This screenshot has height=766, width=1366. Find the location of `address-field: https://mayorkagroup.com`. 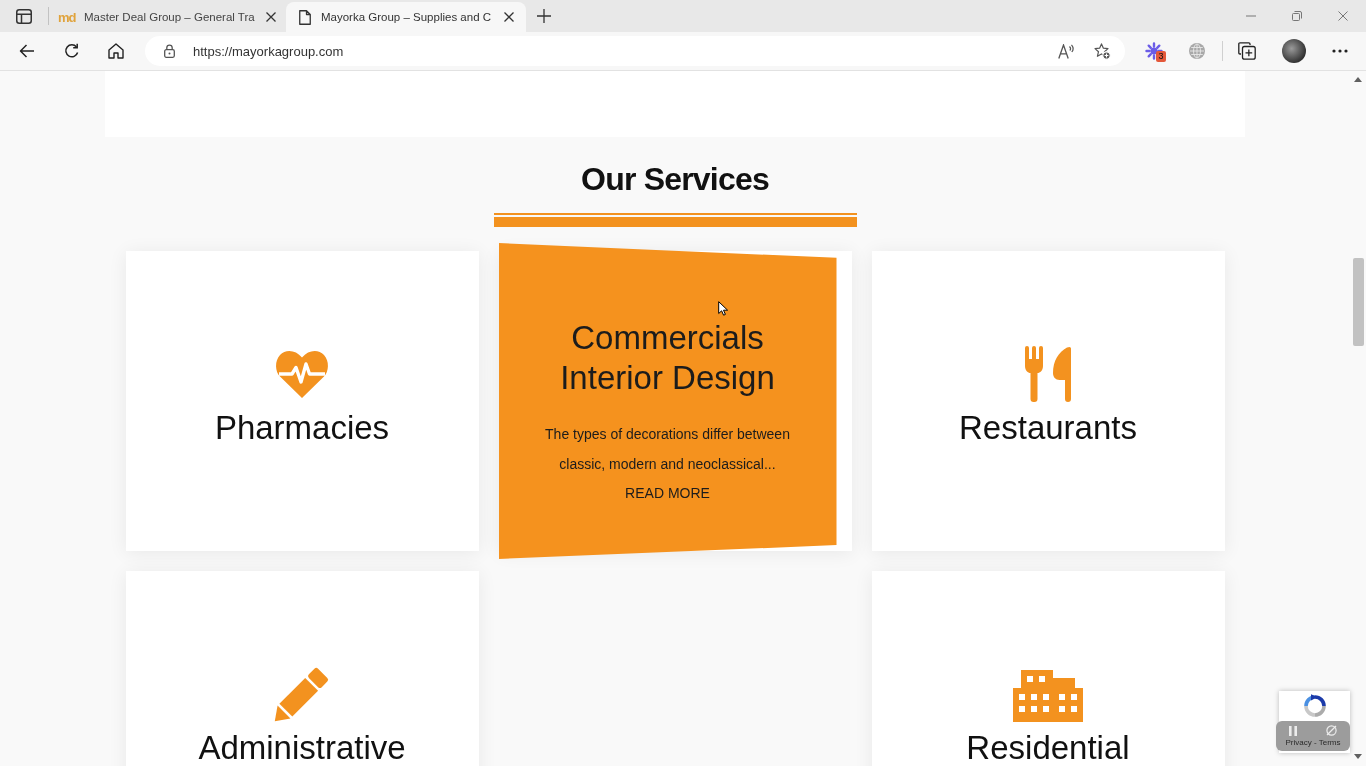

address-field: https://mayorkagroup.com is located at coordinates (635, 51).